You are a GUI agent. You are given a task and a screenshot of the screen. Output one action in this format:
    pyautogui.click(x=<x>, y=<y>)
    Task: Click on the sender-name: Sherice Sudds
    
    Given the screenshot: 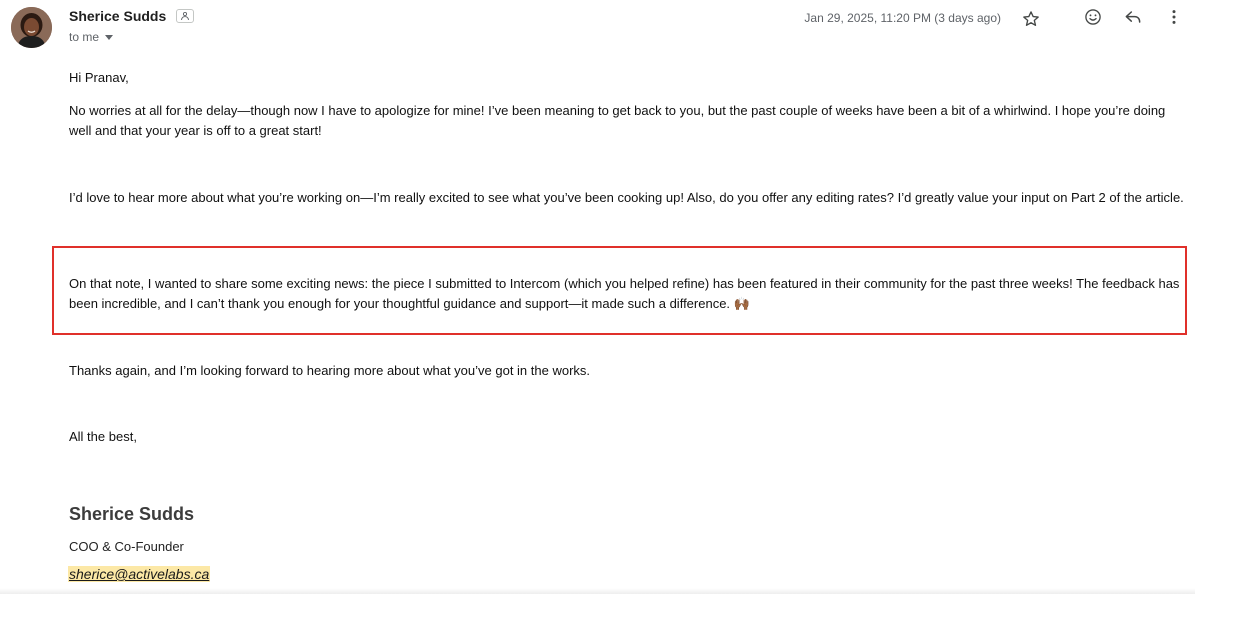 What is the action you would take?
    pyautogui.click(x=117, y=16)
    